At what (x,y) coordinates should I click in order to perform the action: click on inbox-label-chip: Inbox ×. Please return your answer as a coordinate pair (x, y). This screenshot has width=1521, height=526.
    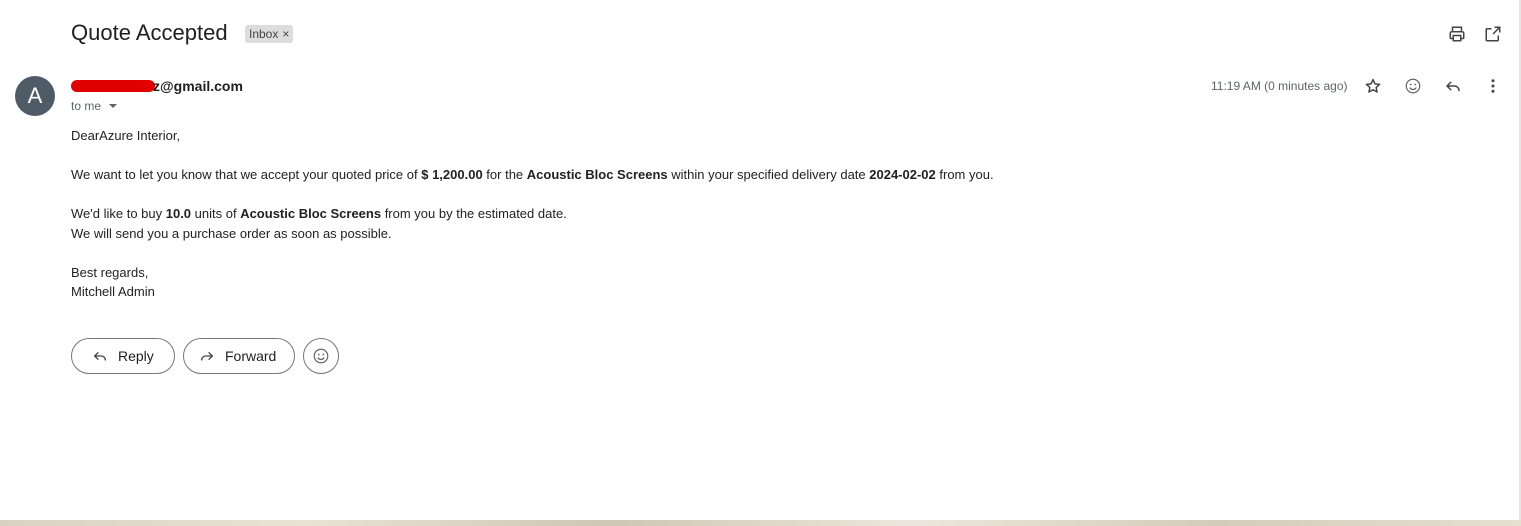
    Looking at the image, I should click on (269, 34).